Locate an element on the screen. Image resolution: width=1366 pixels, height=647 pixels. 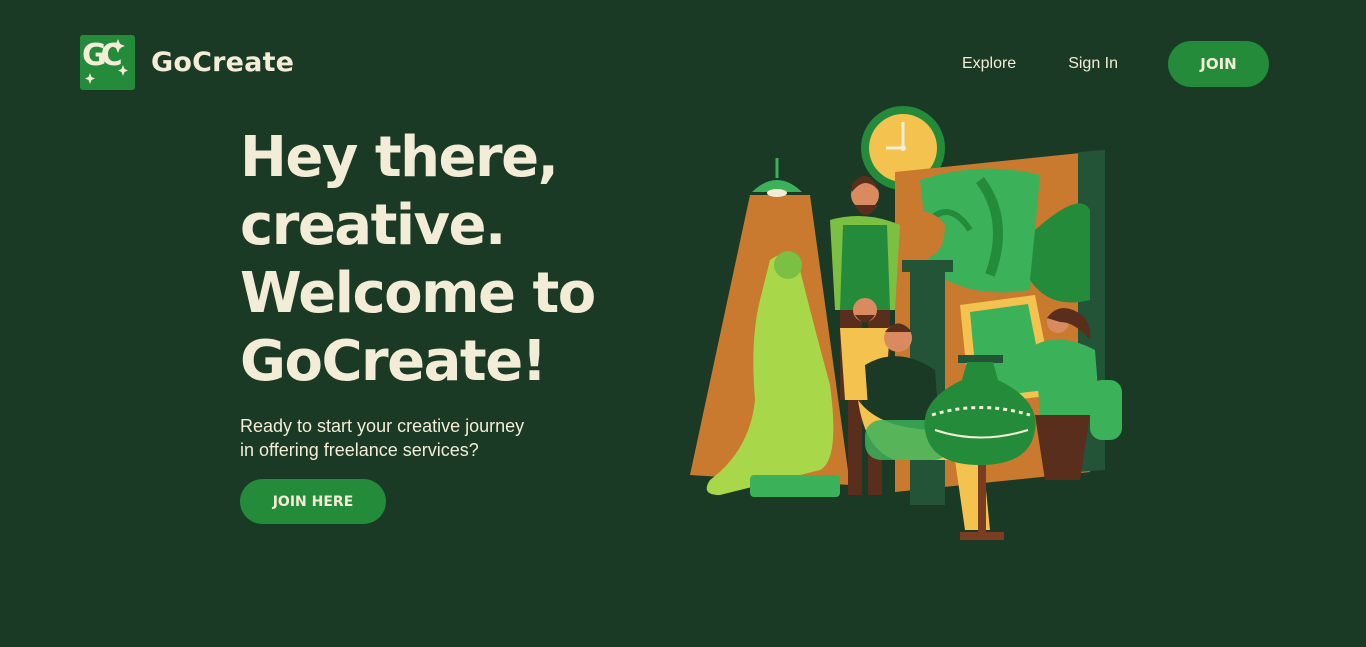
gocreate-logo-icon: GC is located at coordinates (107, 62).